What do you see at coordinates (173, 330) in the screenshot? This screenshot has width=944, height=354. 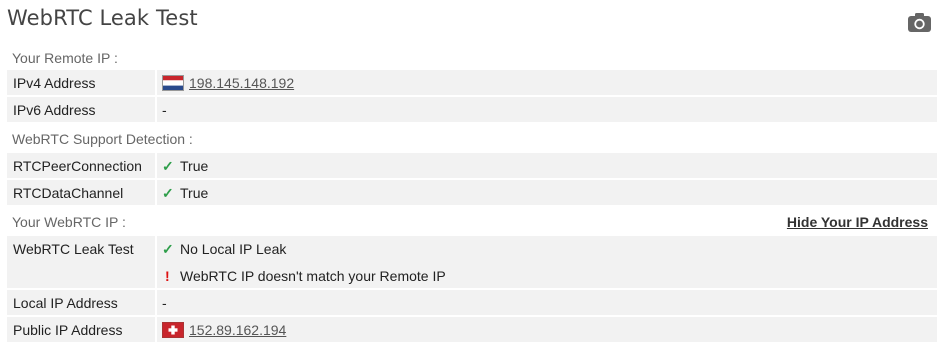 I see `switzerland-flag-icon` at bounding box center [173, 330].